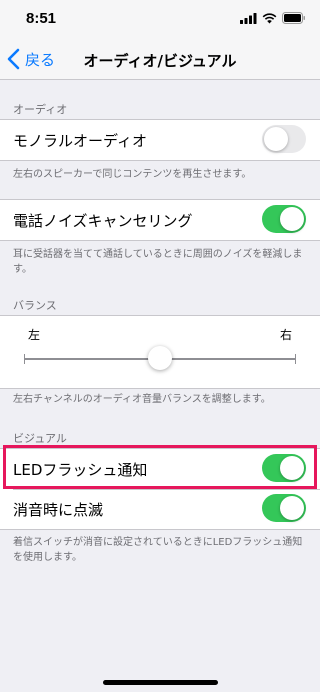 Image resolution: width=320 pixels, height=692 pixels. What do you see at coordinates (160, 469) in the screenshot?
I see `led-flash-cell: LEDフラッシュ通知` at bounding box center [160, 469].